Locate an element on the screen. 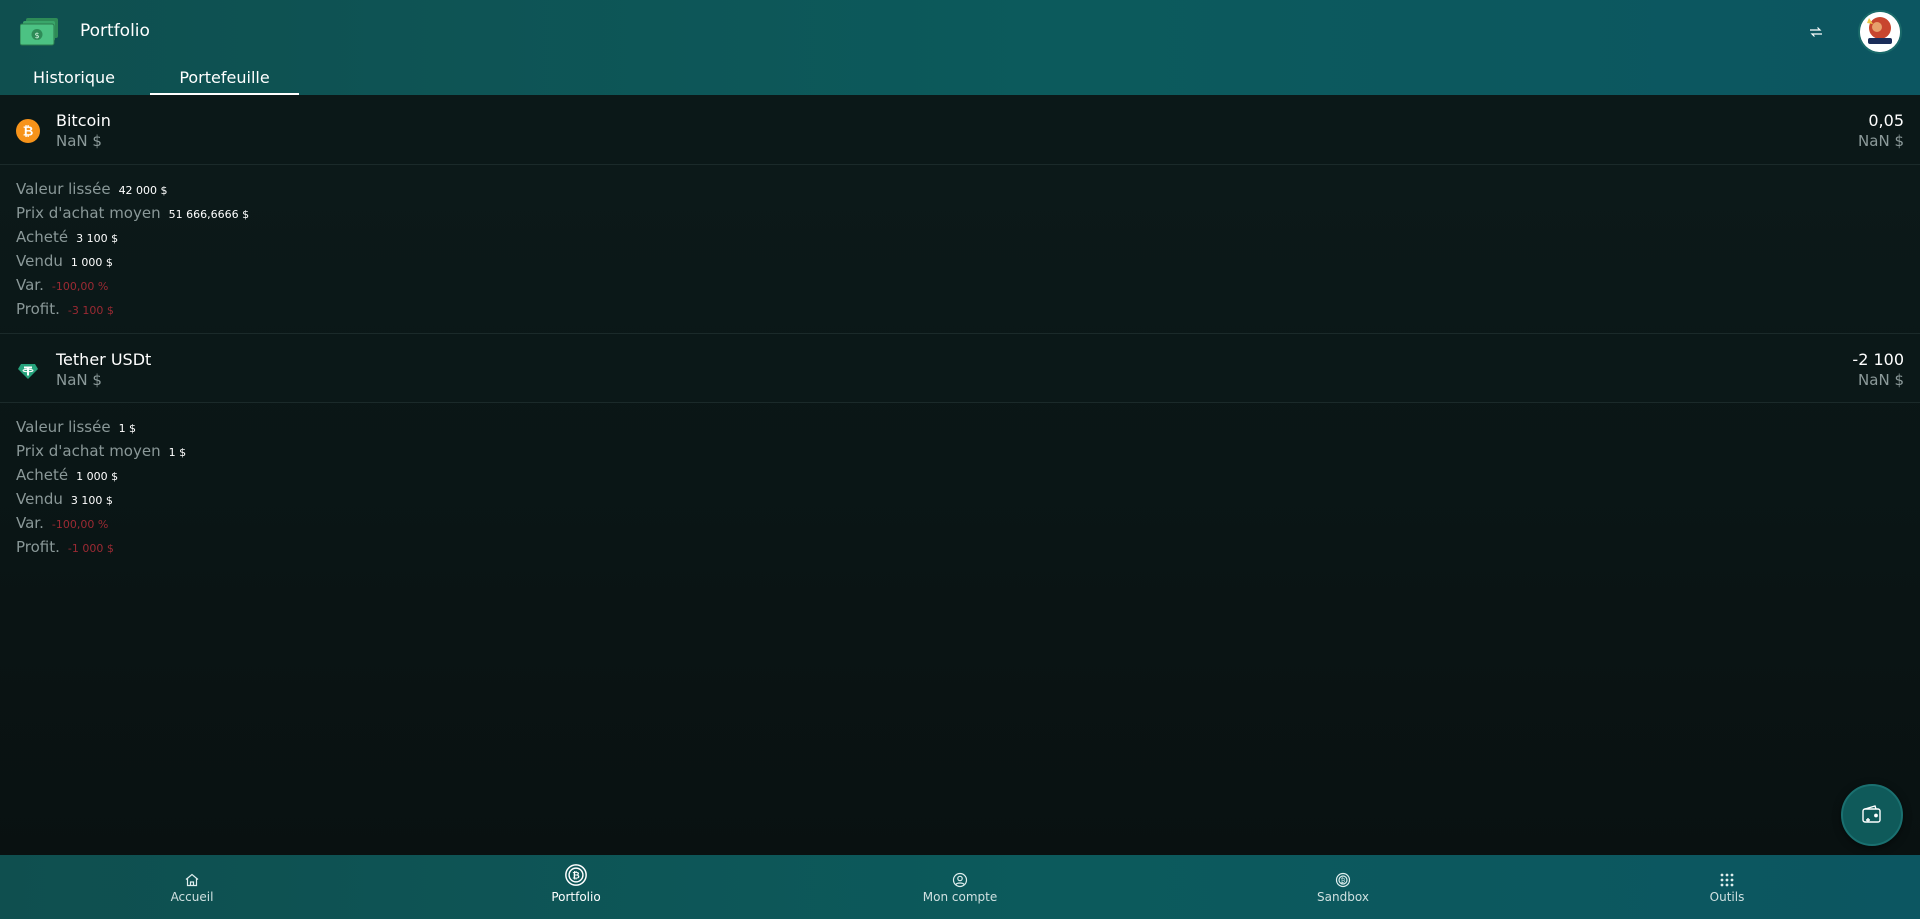 This screenshot has height=919, width=1920. tab-bar: Historique Portefeuille is located at coordinates (300, 78).